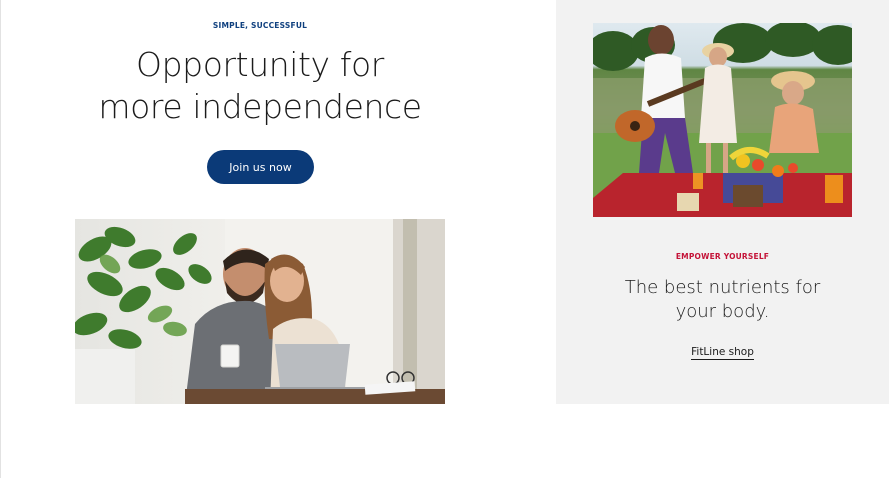  What do you see at coordinates (722, 256) in the screenshot?
I see `nutrients-eyebrow: EMPOWER YOURSELF` at bounding box center [722, 256].